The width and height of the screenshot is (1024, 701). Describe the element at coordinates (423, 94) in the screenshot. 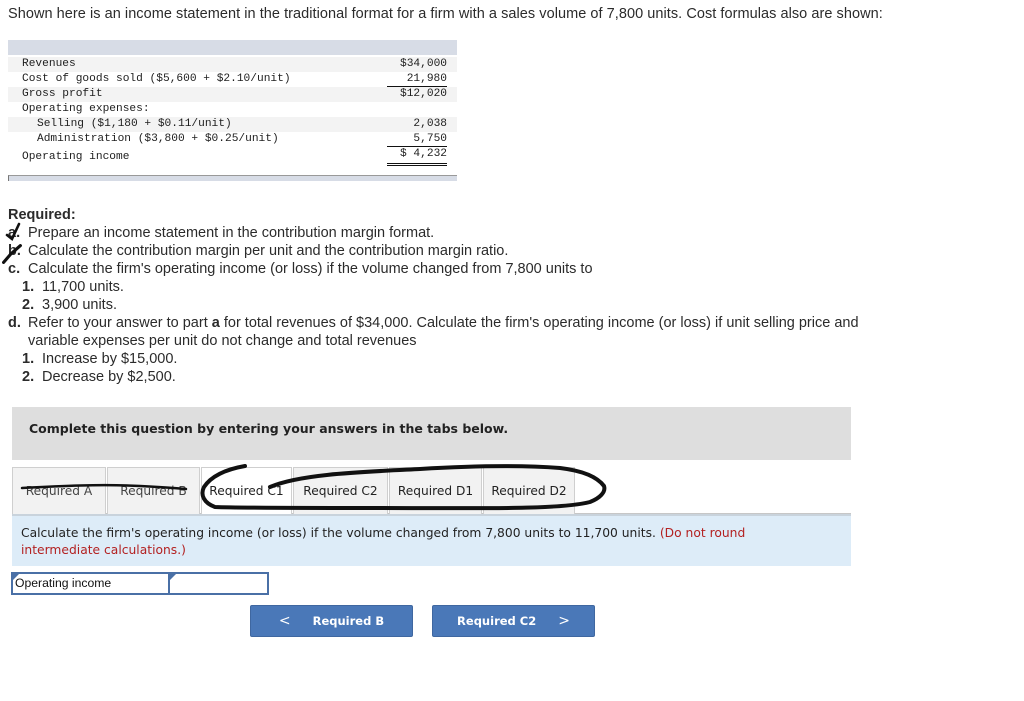

I see `row-value: $12,020` at that location.